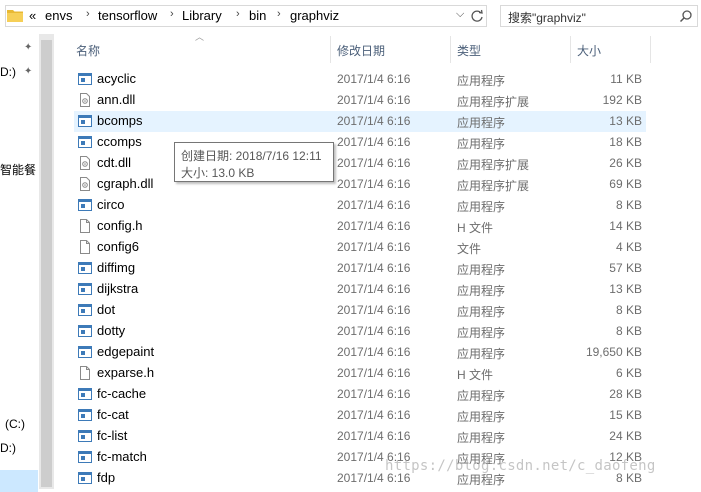  What do you see at coordinates (625, 163) in the screenshot?
I see `file-size: 26 KB` at bounding box center [625, 163].